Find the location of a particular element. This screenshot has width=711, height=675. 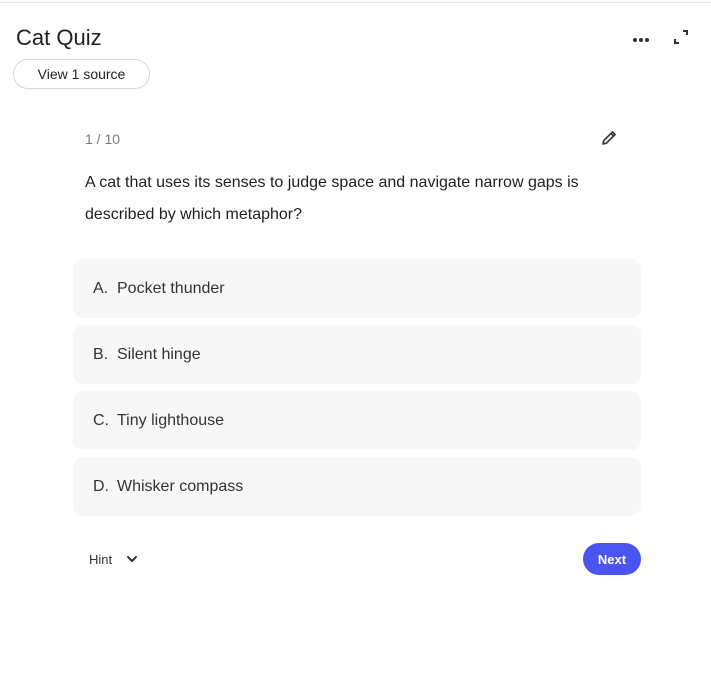

view-source-button: View 1 source is located at coordinates (81, 74).